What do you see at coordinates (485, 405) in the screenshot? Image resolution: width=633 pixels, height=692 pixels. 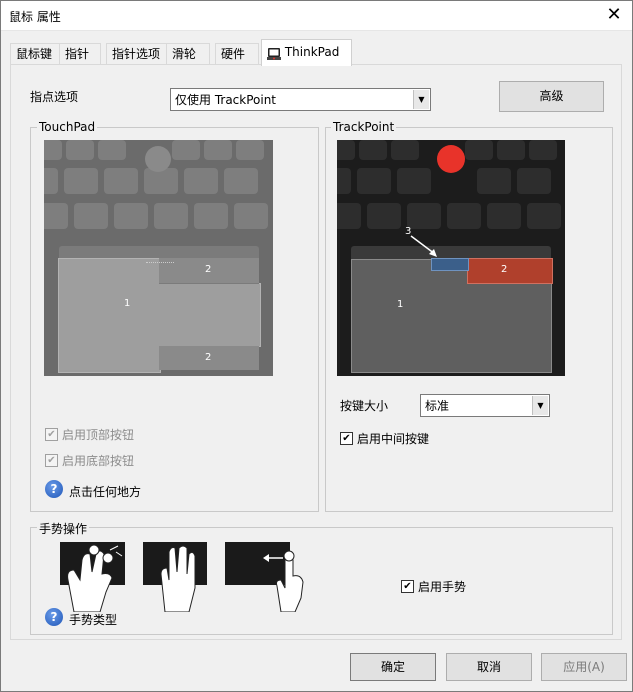 I see `button-size-select: 标准 ▼` at bounding box center [485, 405].